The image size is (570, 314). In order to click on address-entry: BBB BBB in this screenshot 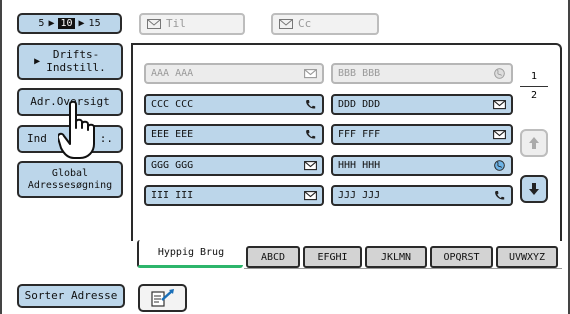, I will do `click(422, 73)`.